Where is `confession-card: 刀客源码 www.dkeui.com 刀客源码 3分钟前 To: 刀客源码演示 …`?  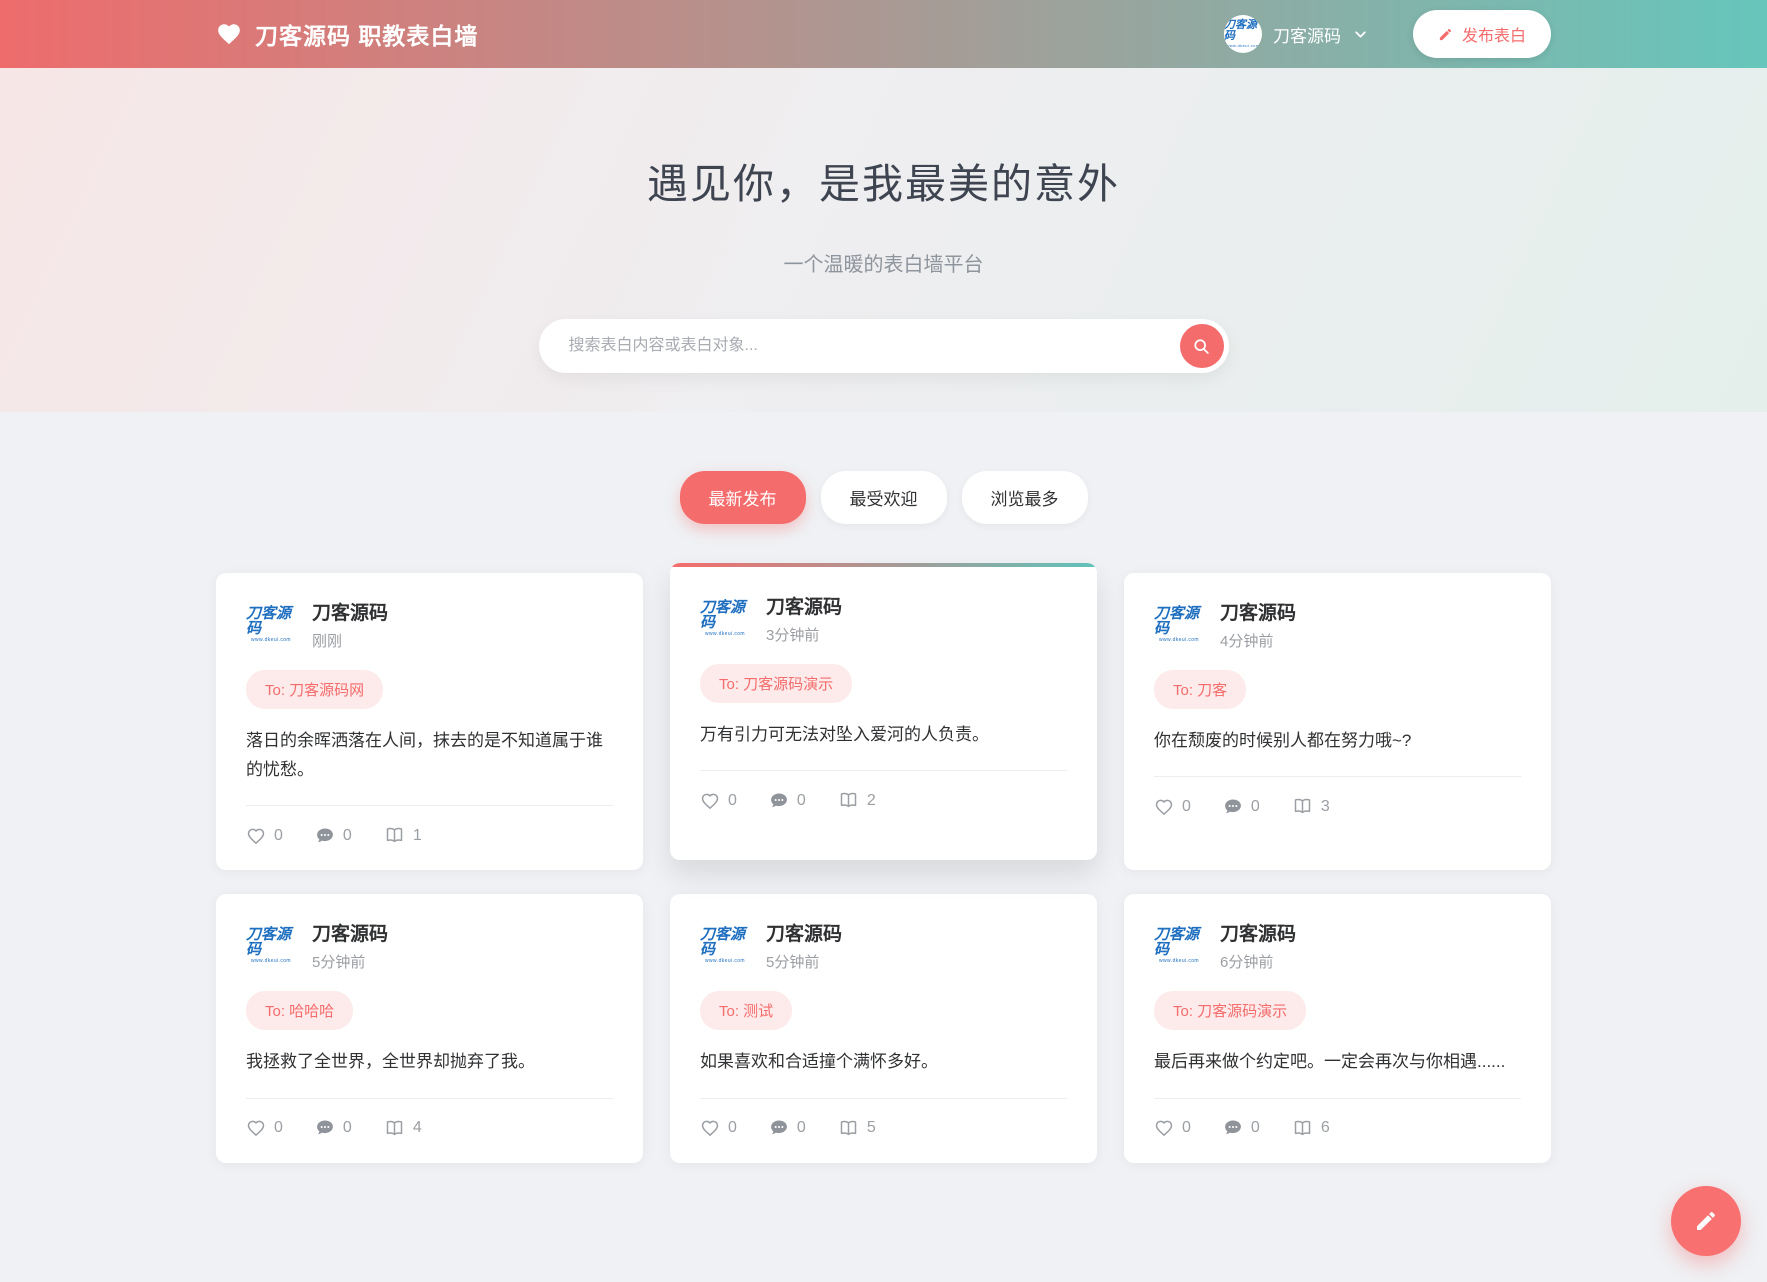
confession-card: 刀客源码 www.dkeui.com 刀客源码 3分钟前 To: 刀客源码演示 … is located at coordinates (883, 712).